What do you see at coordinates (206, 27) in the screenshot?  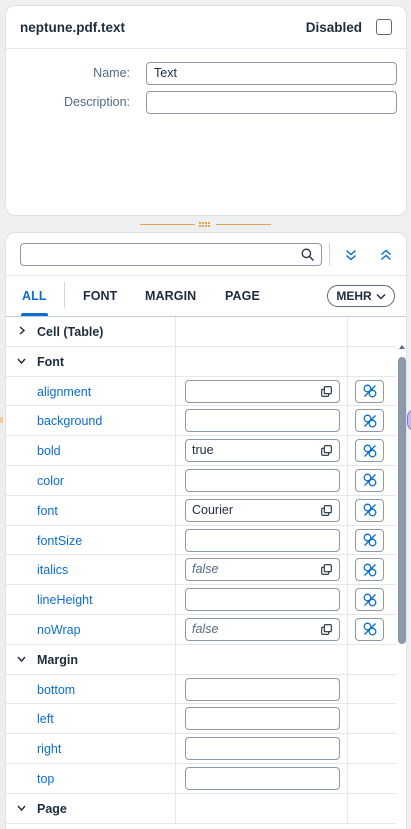 I see `panel-header: neptune.pdf.text Disabled` at bounding box center [206, 27].